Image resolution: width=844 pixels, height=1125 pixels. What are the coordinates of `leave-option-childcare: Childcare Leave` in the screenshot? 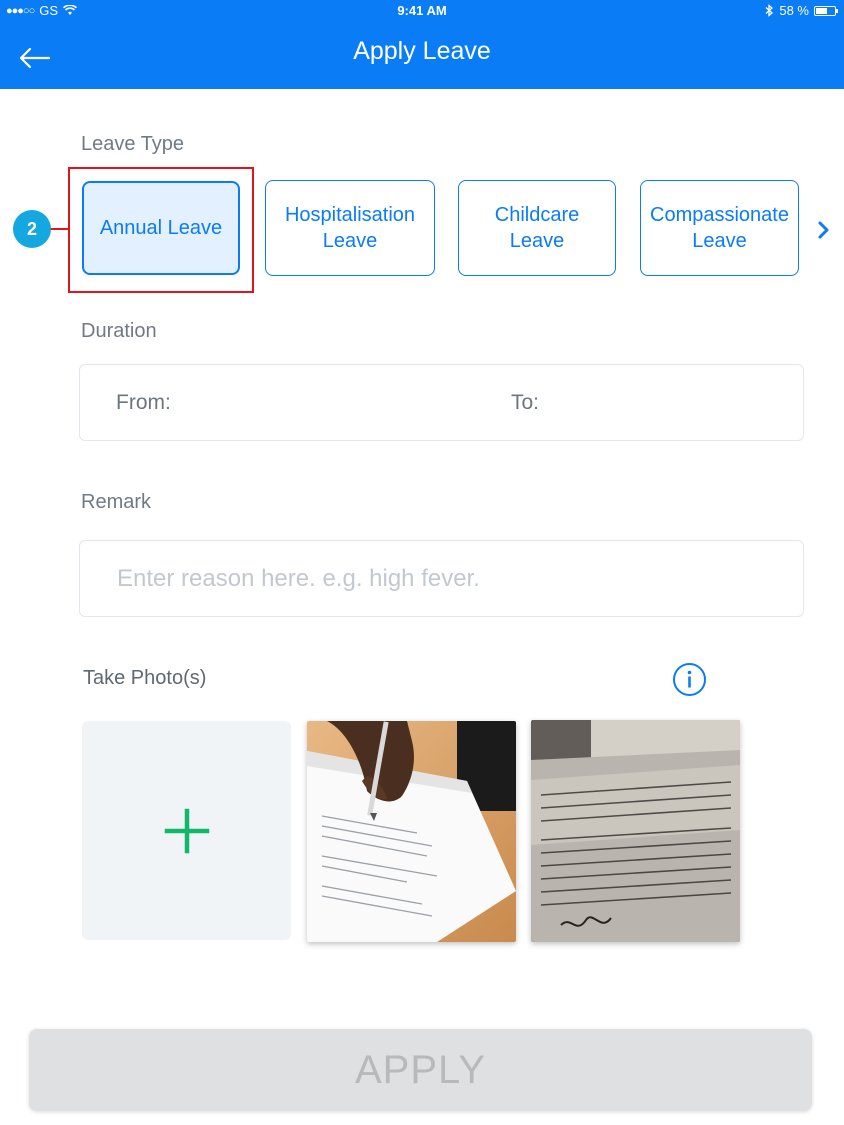 It's located at (537, 228).